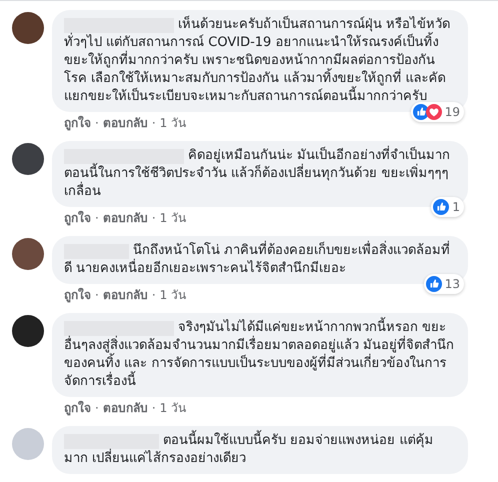  I want to click on reaction-badge: 19, so click(437, 112).